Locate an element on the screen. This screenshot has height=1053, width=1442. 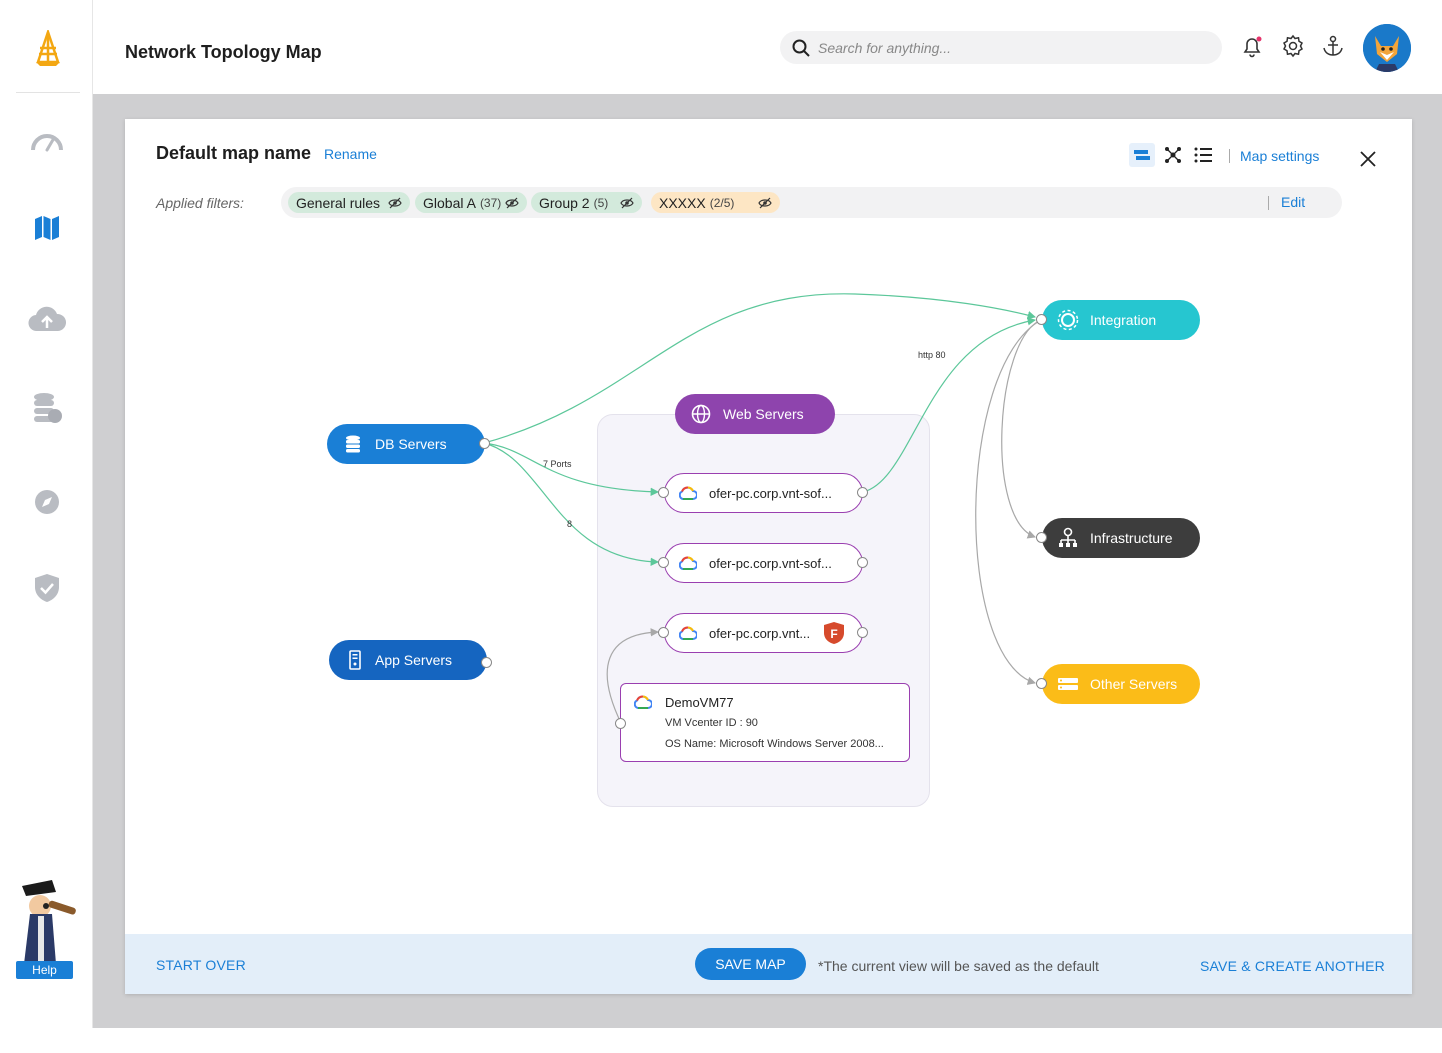
close-button is located at coordinates (1368, 159).